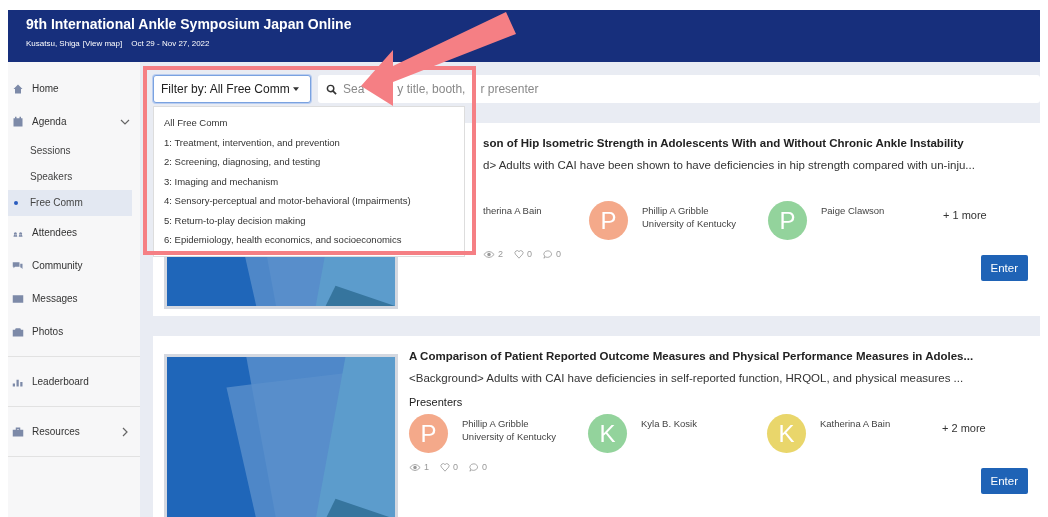 Image resolution: width=1048 pixels, height=517 pixels. Describe the element at coordinates (295, 89) in the screenshot. I see `caret-icon` at that location.